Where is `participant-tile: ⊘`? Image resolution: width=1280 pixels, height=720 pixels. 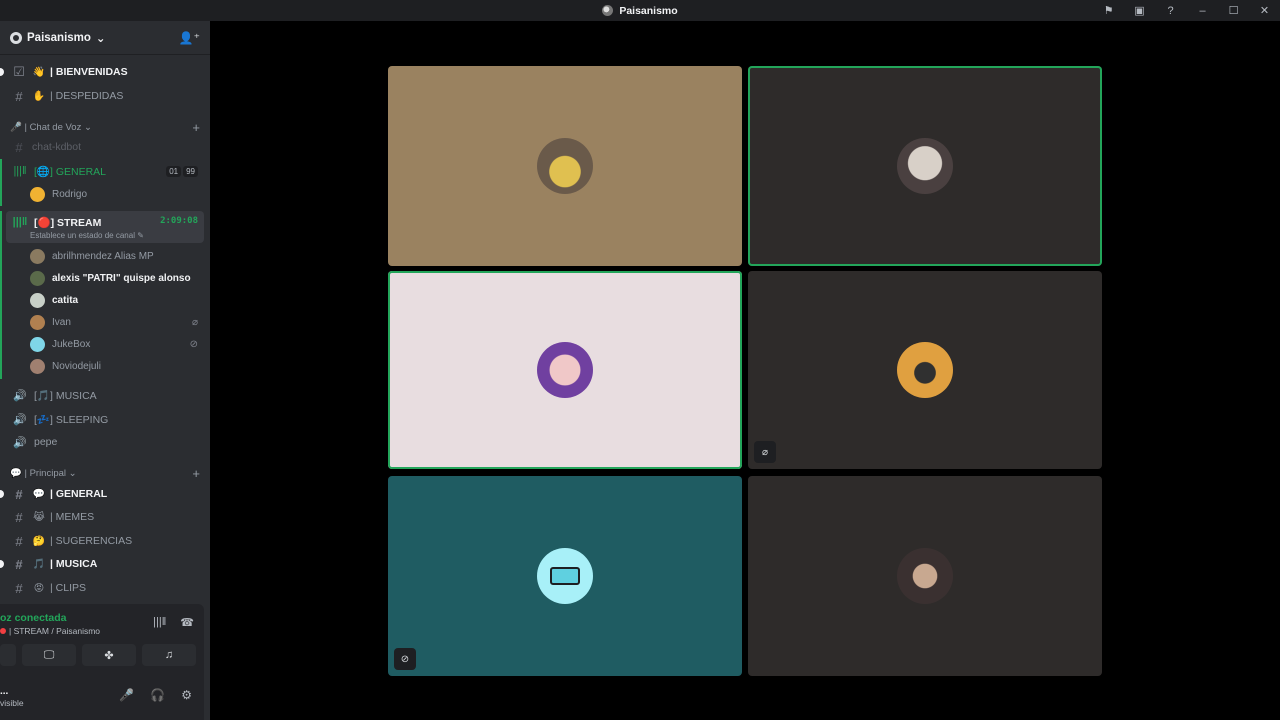 participant-tile: ⊘ is located at coordinates (565, 576).